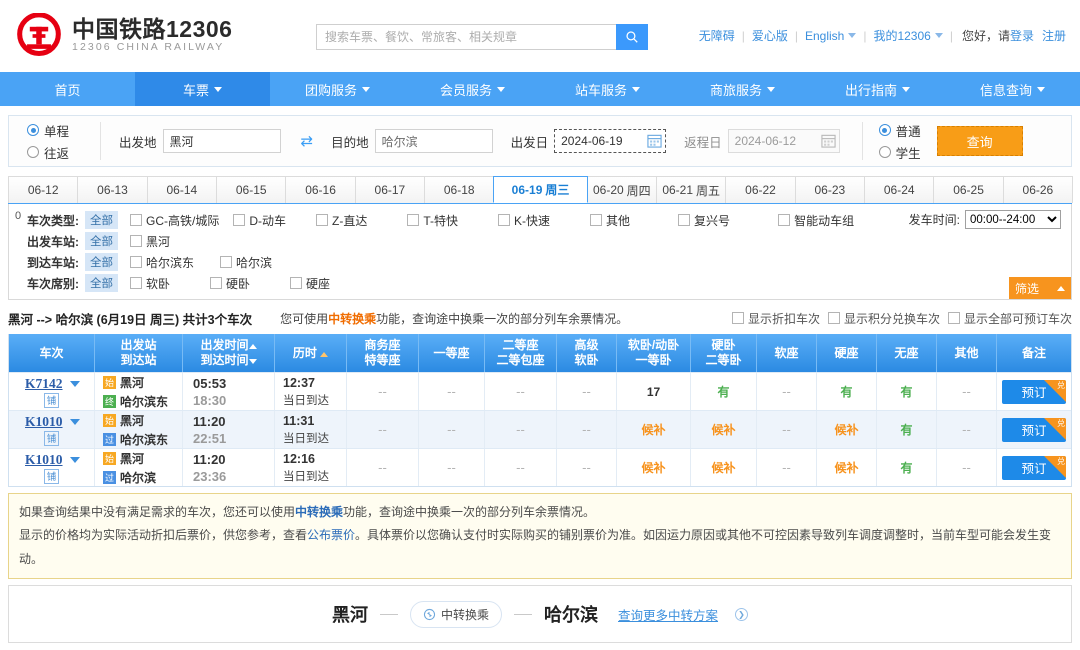  Describe the element at coordinates (632, 37) in the screenshot. I see `search-button` at that location.